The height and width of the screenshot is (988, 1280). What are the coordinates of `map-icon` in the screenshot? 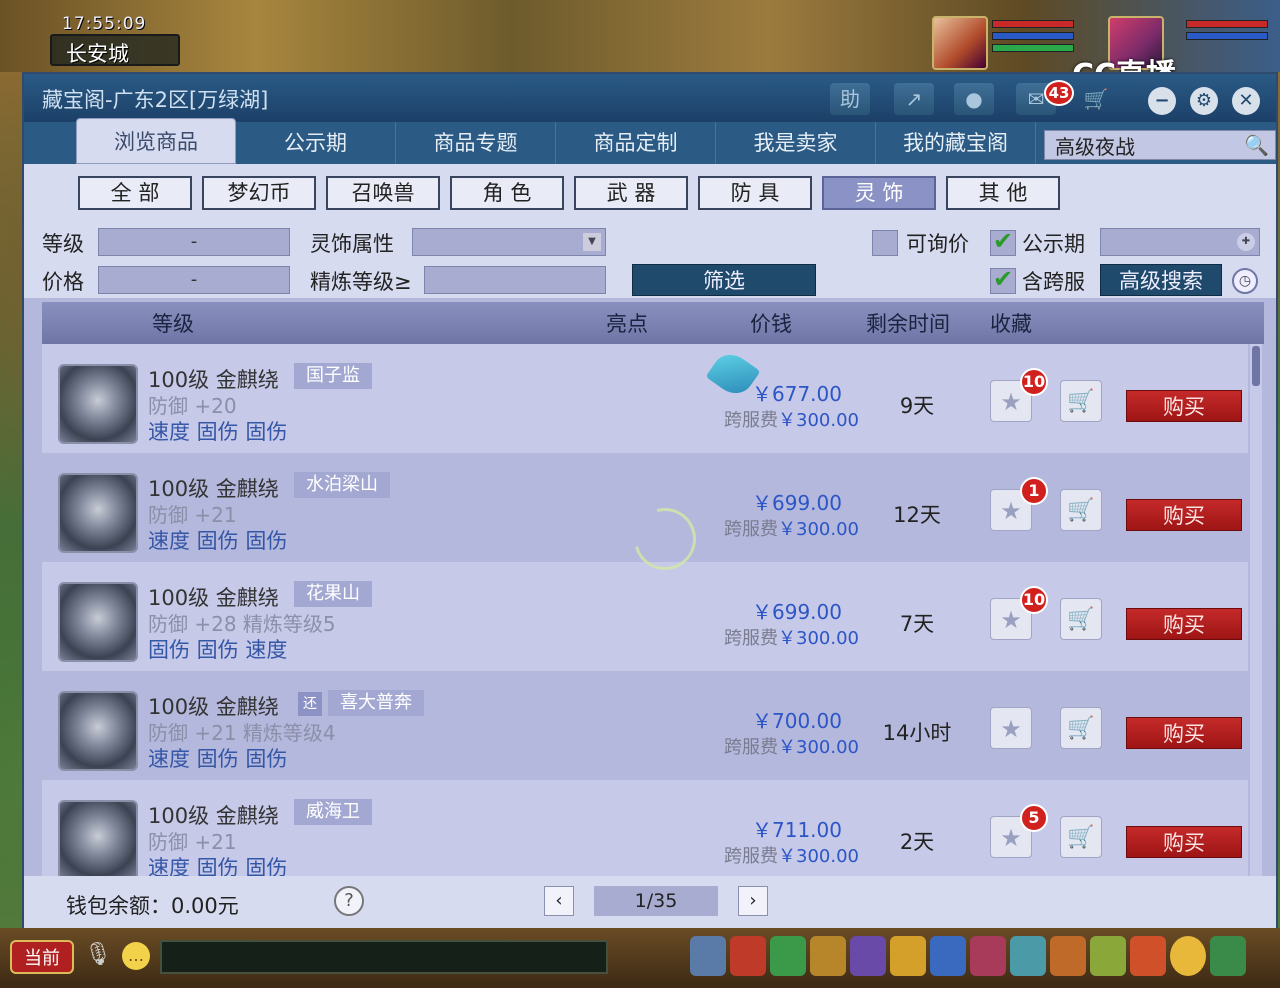 It's located at (948, 956).